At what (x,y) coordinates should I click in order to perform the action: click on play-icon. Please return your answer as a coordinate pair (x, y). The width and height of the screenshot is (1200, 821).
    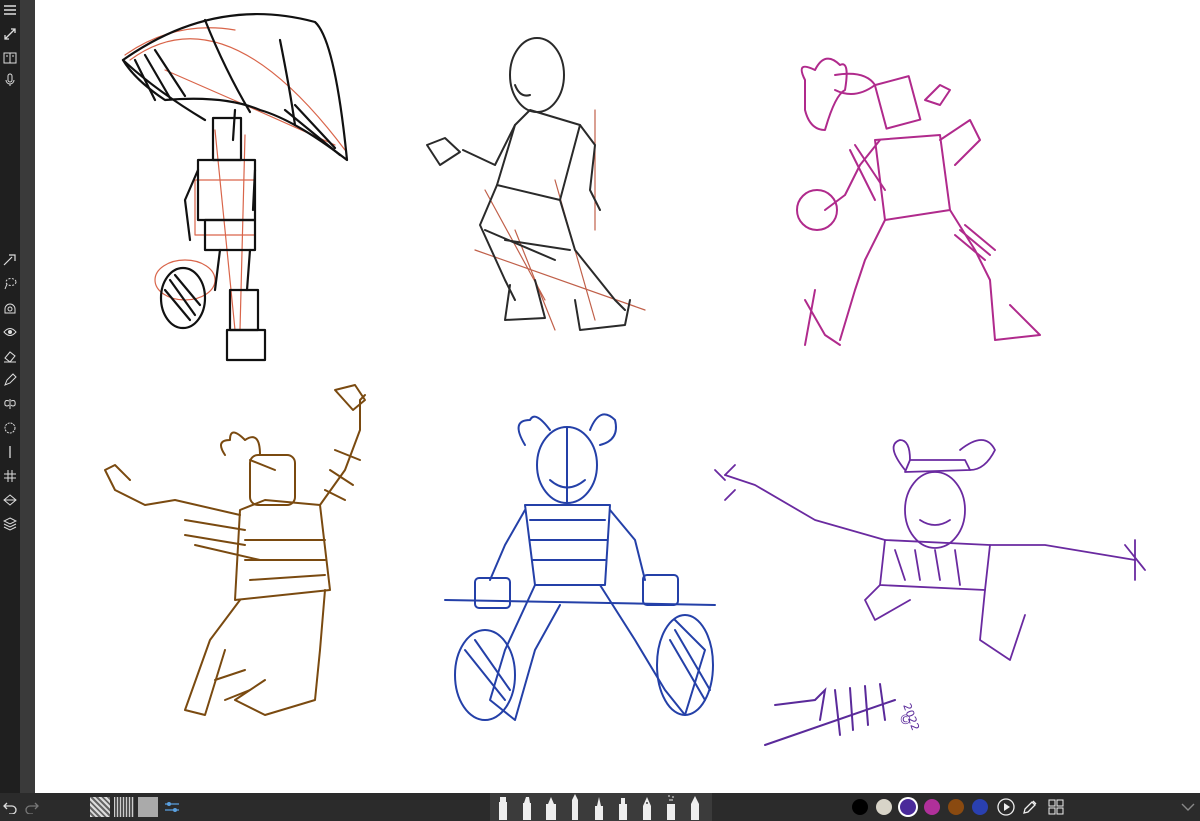
    Looking at the image, I should click on (1006, 807).